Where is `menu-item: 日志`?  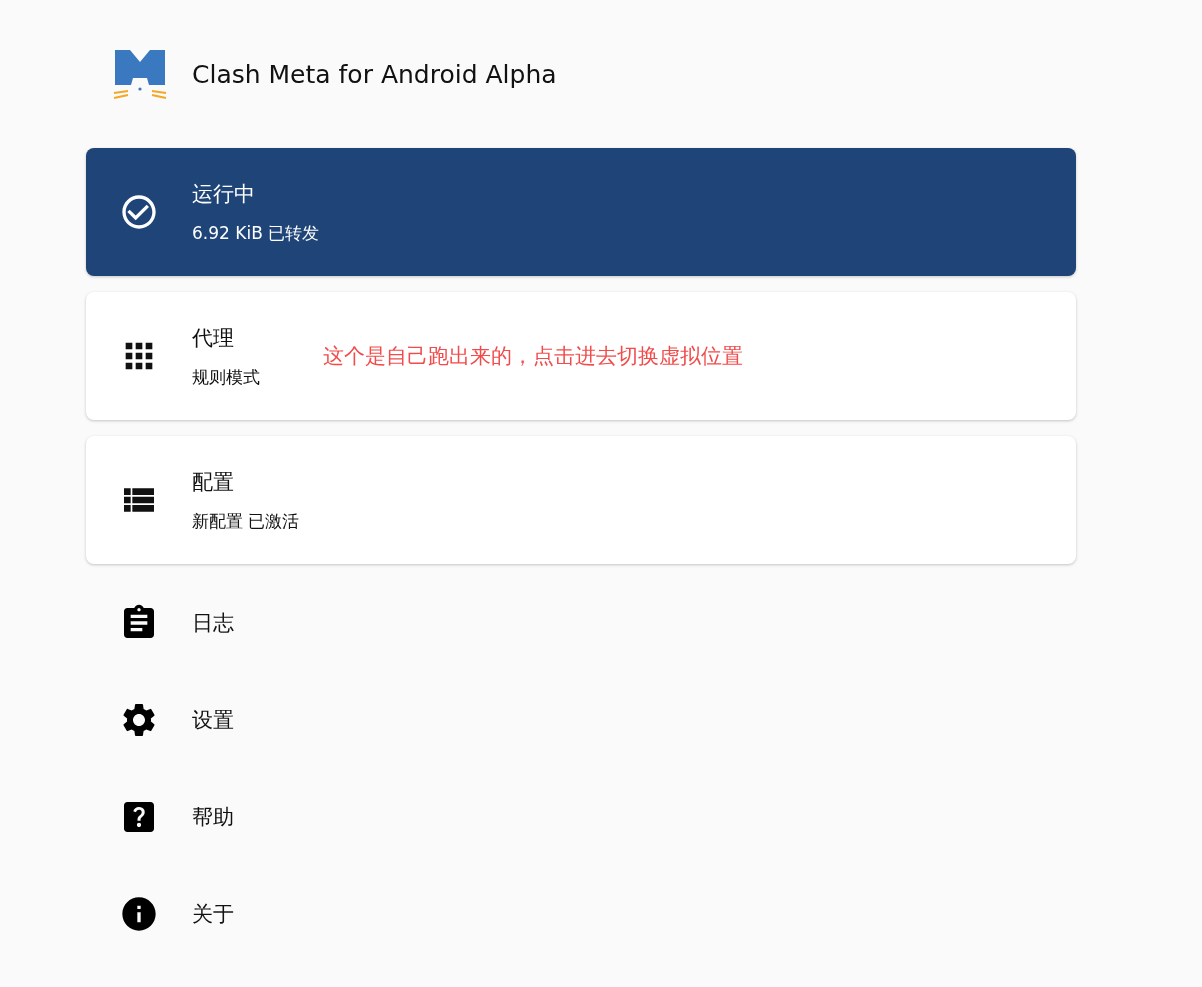 menu-item: 日志 is located at coordinates (213, 622).